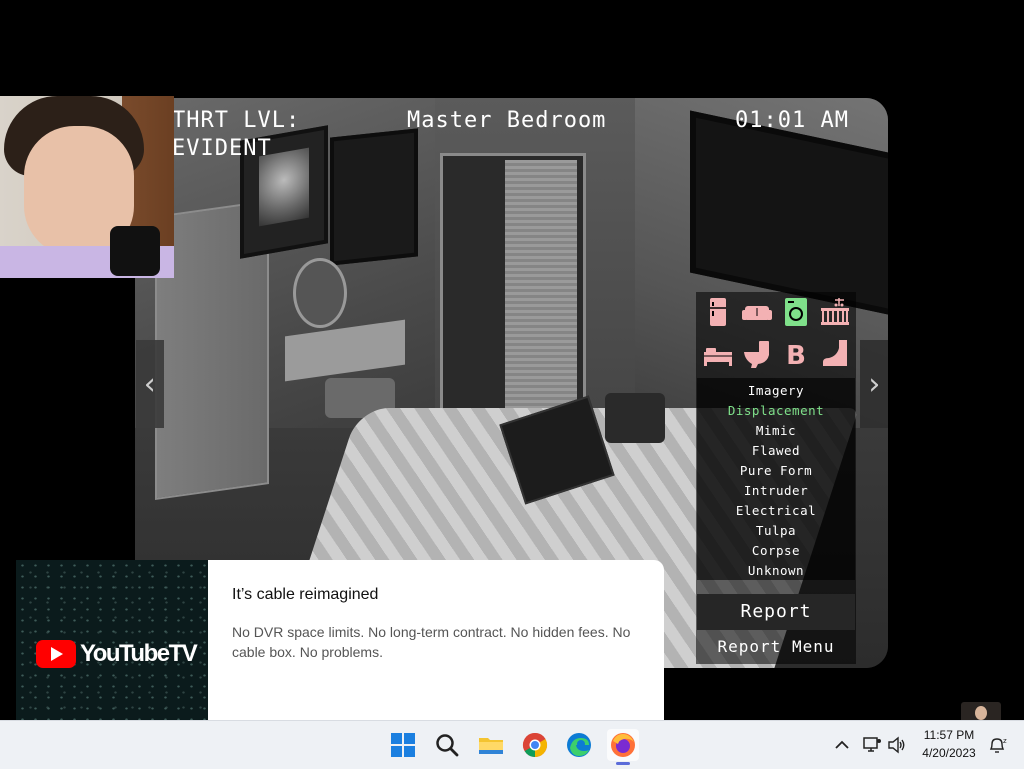 The height and width of the screenshot is (769, 1024). Describe the element at coordinates (139, 653) in the screenshot. I see `youtube-tv-logo-text: YouTubeTV` at that location.